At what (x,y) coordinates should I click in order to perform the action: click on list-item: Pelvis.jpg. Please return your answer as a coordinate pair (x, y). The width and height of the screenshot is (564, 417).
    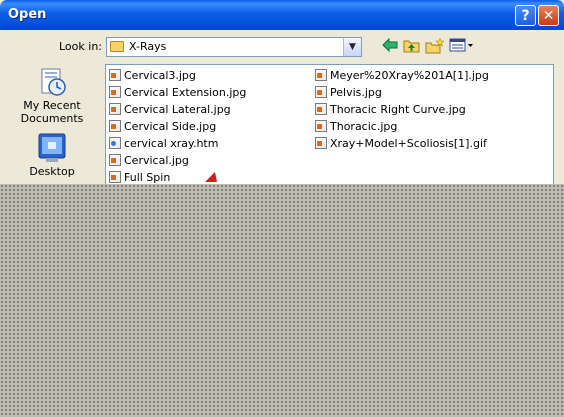
    Looking at the image, I should click on (348, 93).